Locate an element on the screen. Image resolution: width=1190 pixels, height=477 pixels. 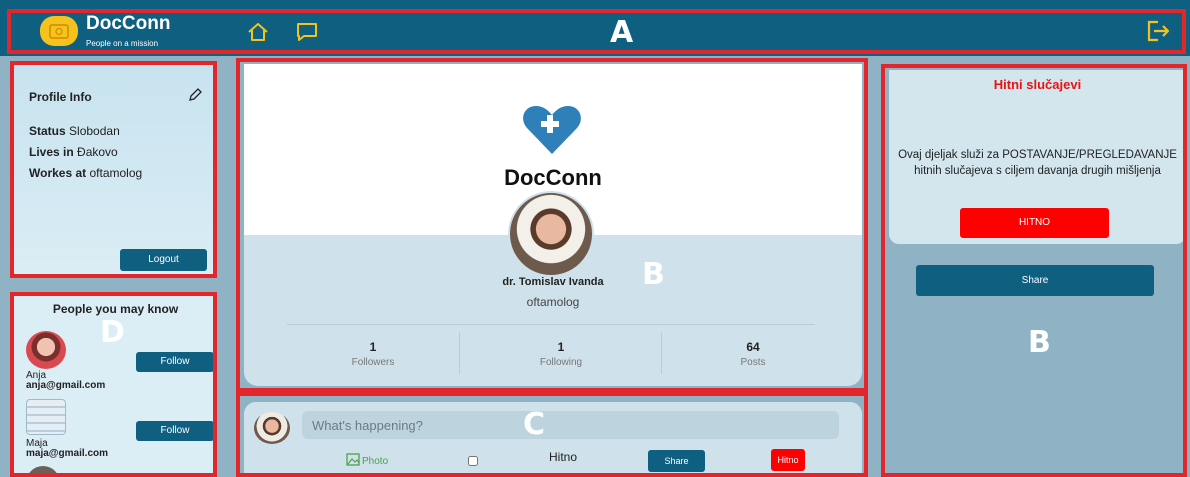
app-title: DocConn is located at coordinates (128, 23).